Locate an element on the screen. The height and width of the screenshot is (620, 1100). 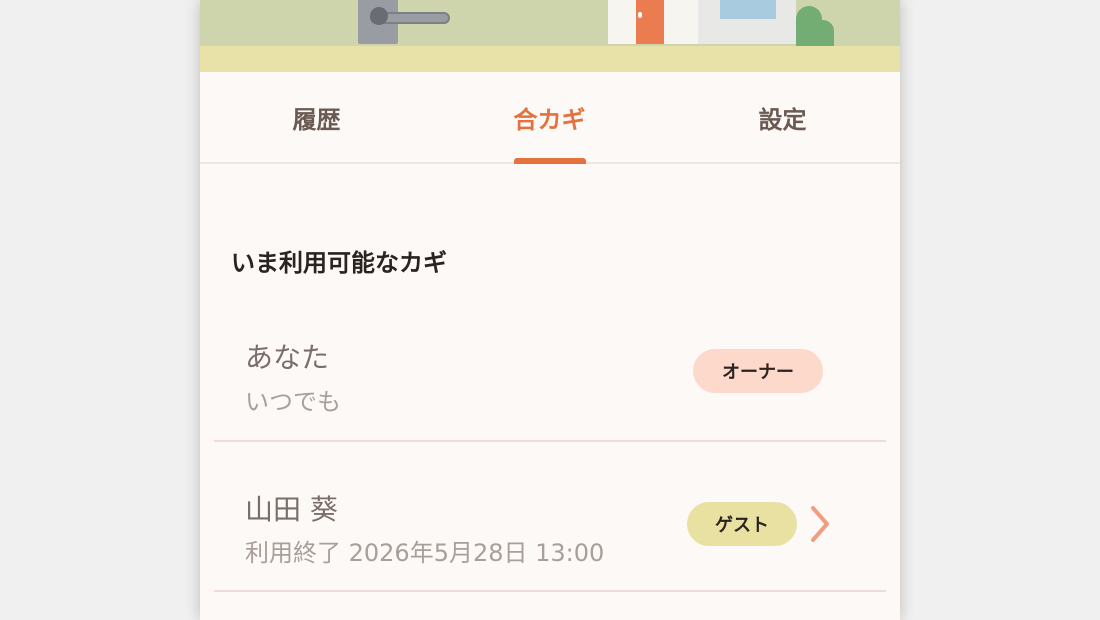
active-tab-indicator is located at coordinates (550, 161).